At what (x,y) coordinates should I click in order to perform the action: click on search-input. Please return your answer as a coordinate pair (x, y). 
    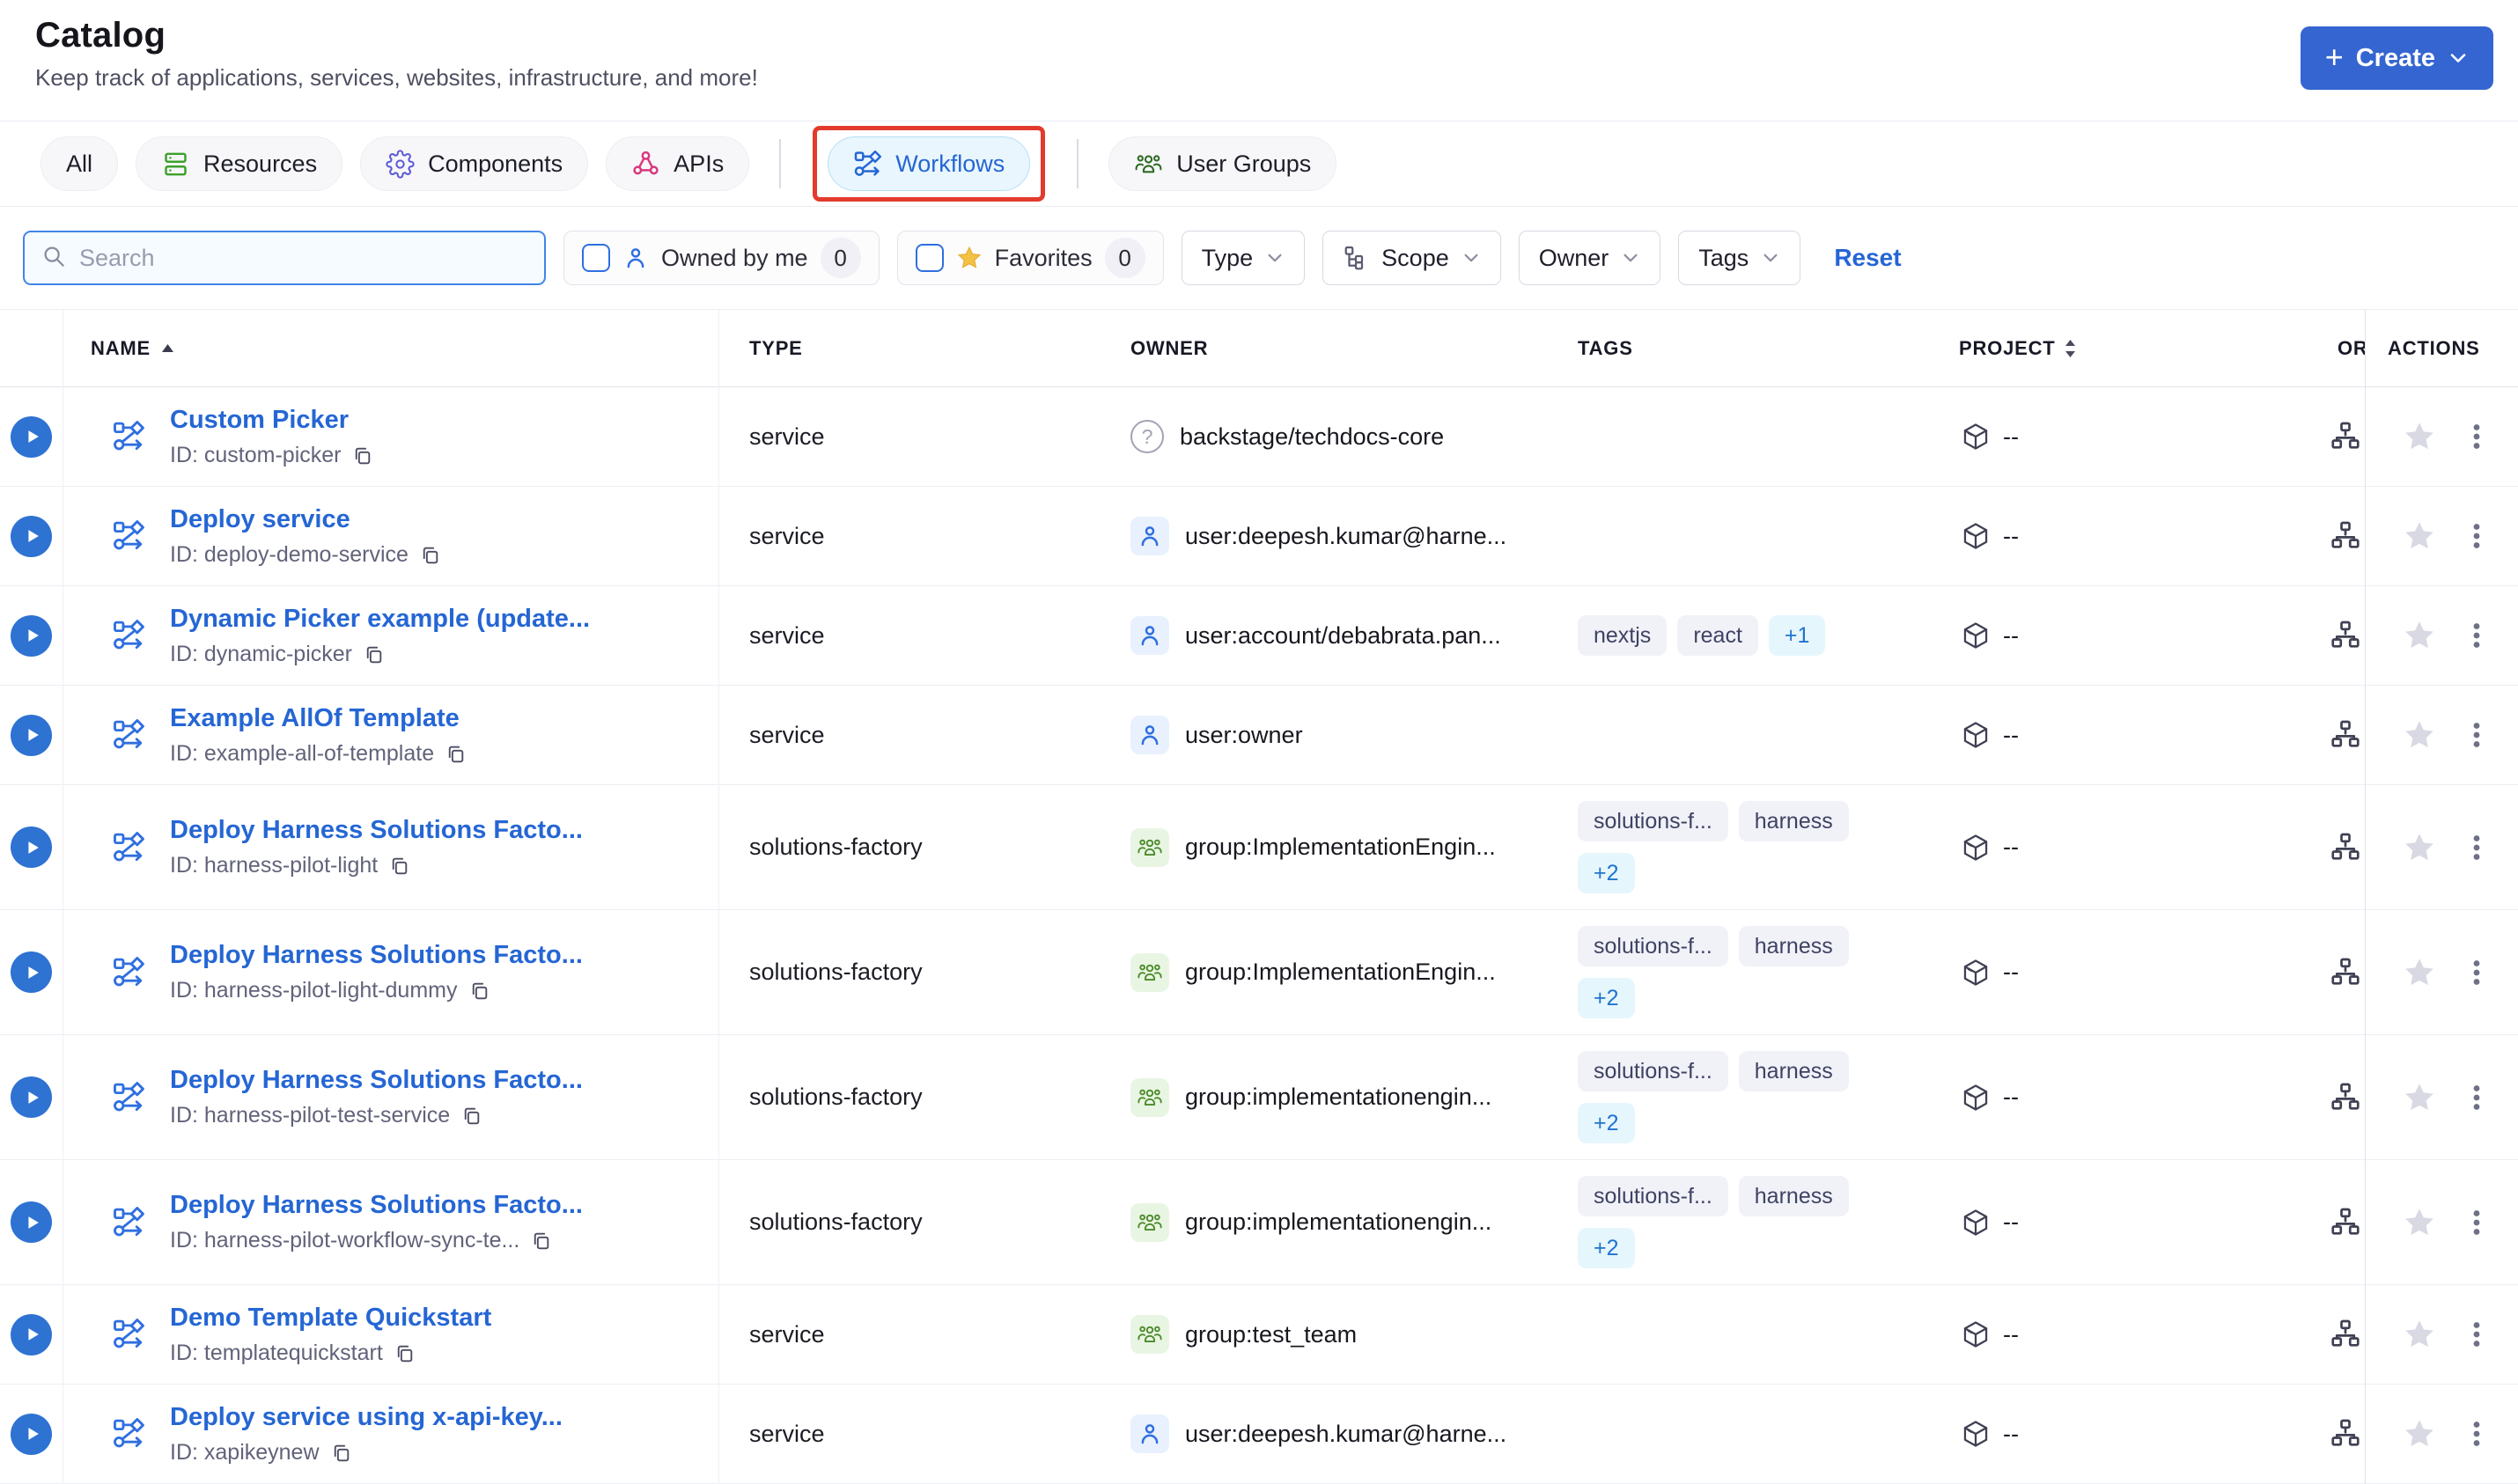
    Looking at the image, I should click on (303, 258).